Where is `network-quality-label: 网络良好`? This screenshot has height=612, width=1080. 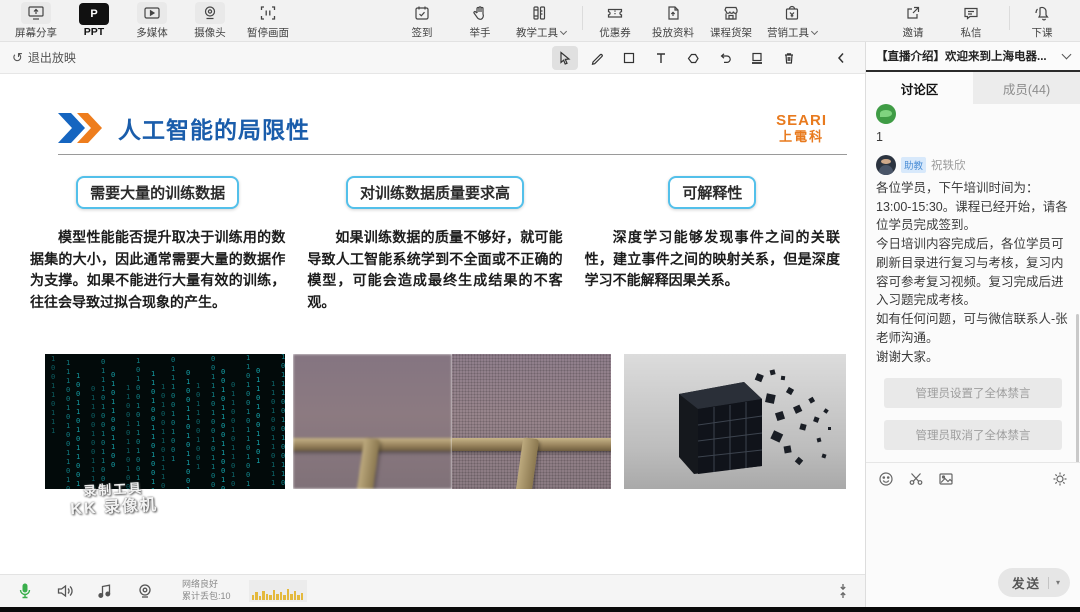 network-quality-label: 网络良好 is located at coordinates (200, 584).